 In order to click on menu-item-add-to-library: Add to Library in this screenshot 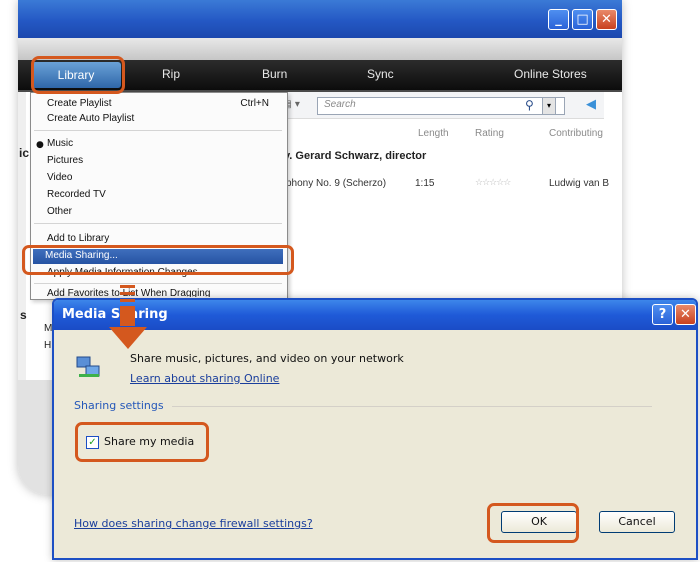, I will do `click(78, 238)`.